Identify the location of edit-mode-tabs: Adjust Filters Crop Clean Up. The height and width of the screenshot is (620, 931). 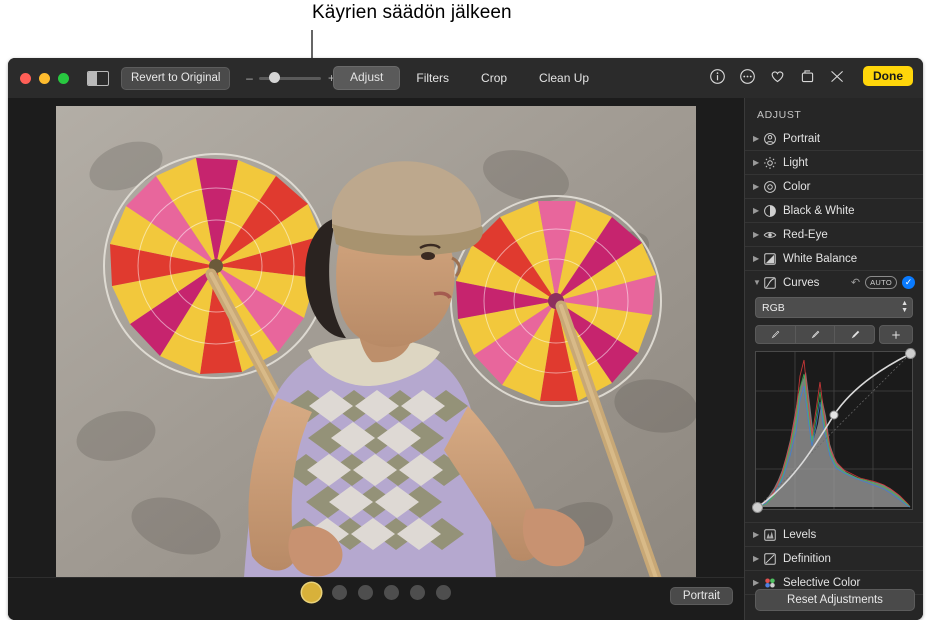
(469, 78).